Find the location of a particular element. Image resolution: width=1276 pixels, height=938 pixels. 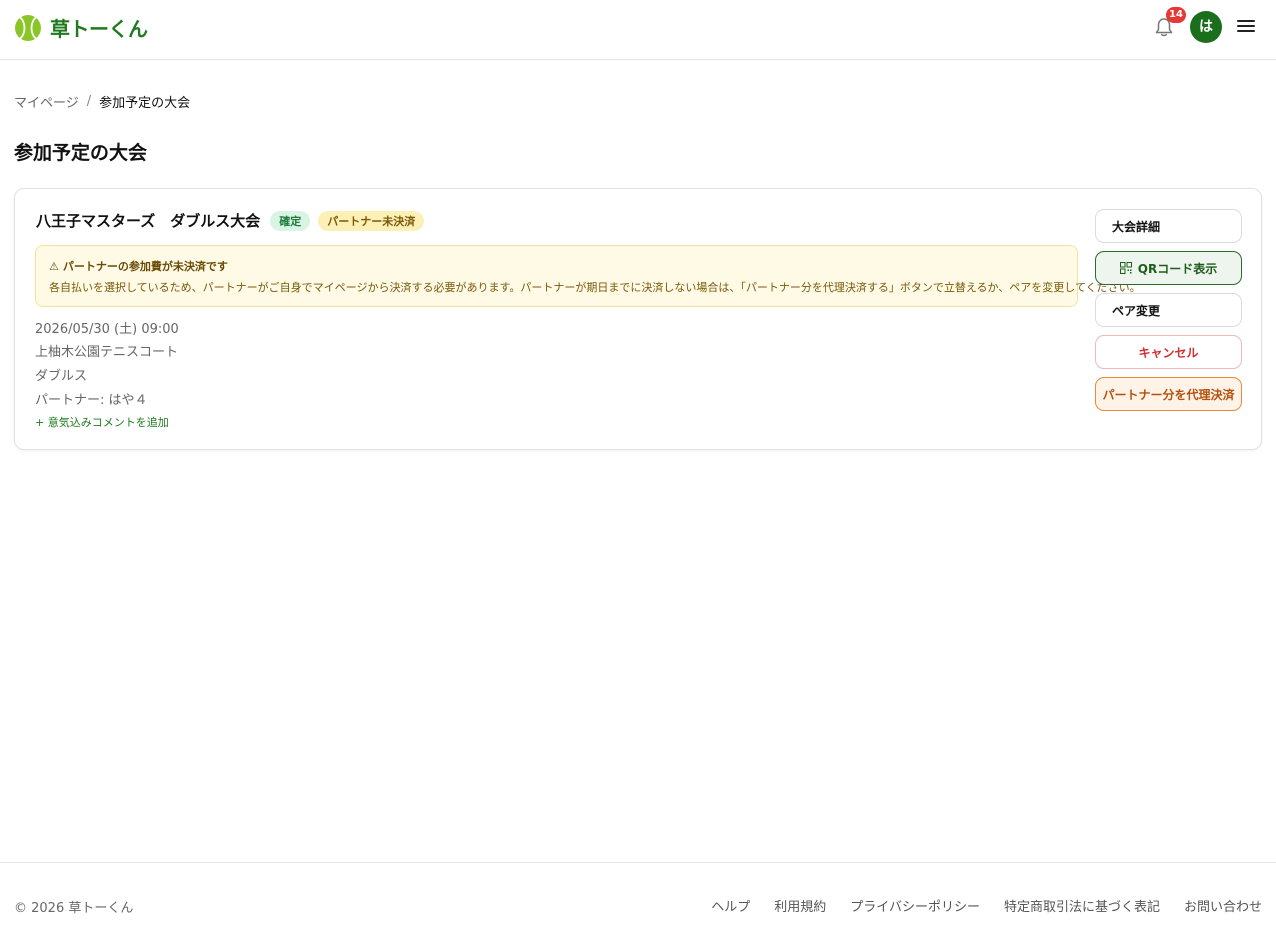

footer-link-contact: お問い合わせ is located at coordinates (1223, 905).